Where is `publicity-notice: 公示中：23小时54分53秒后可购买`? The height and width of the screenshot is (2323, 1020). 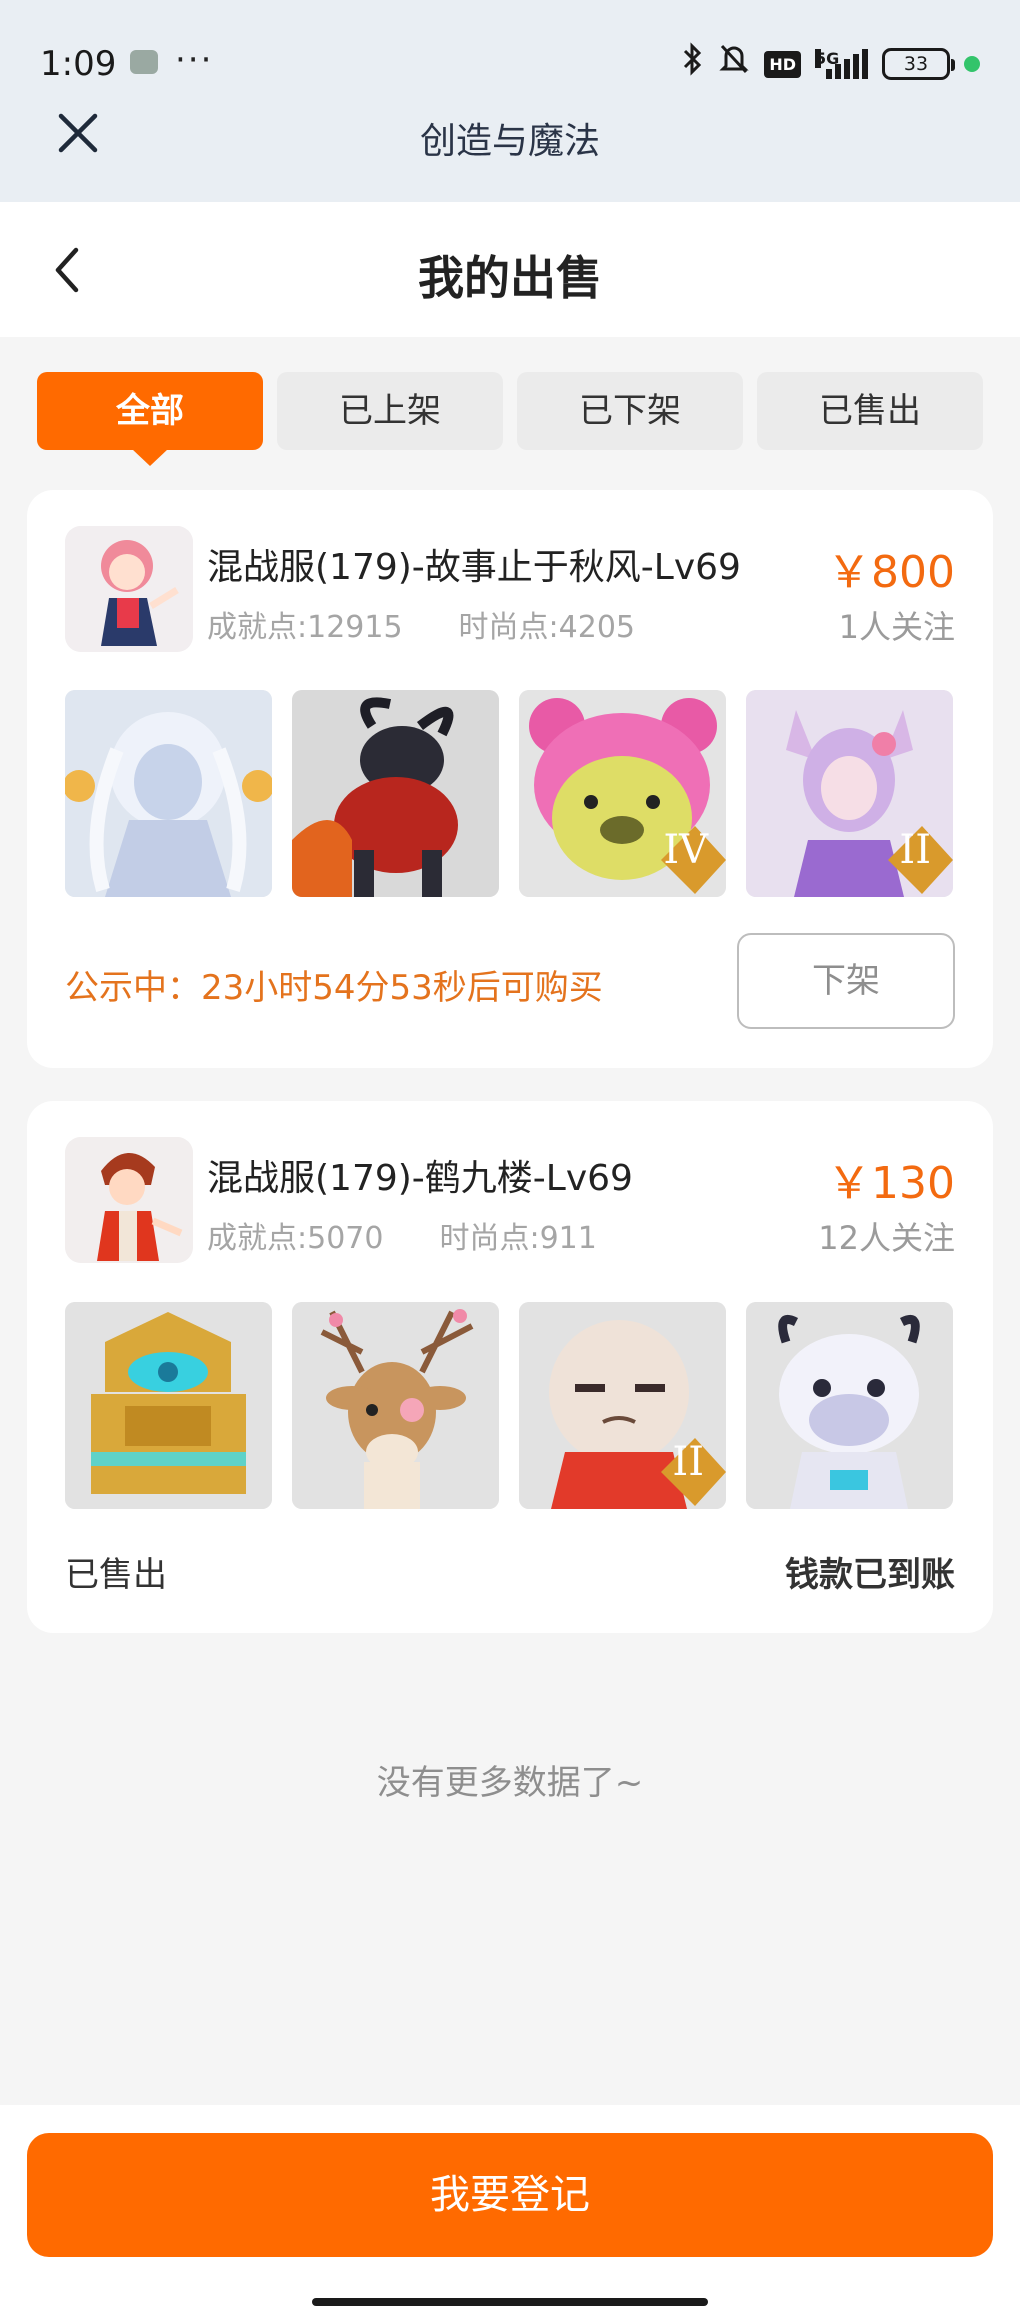 publicity-notice: 公示中：23小时54分53秒后可购买 is located at coordinates (334, 988).